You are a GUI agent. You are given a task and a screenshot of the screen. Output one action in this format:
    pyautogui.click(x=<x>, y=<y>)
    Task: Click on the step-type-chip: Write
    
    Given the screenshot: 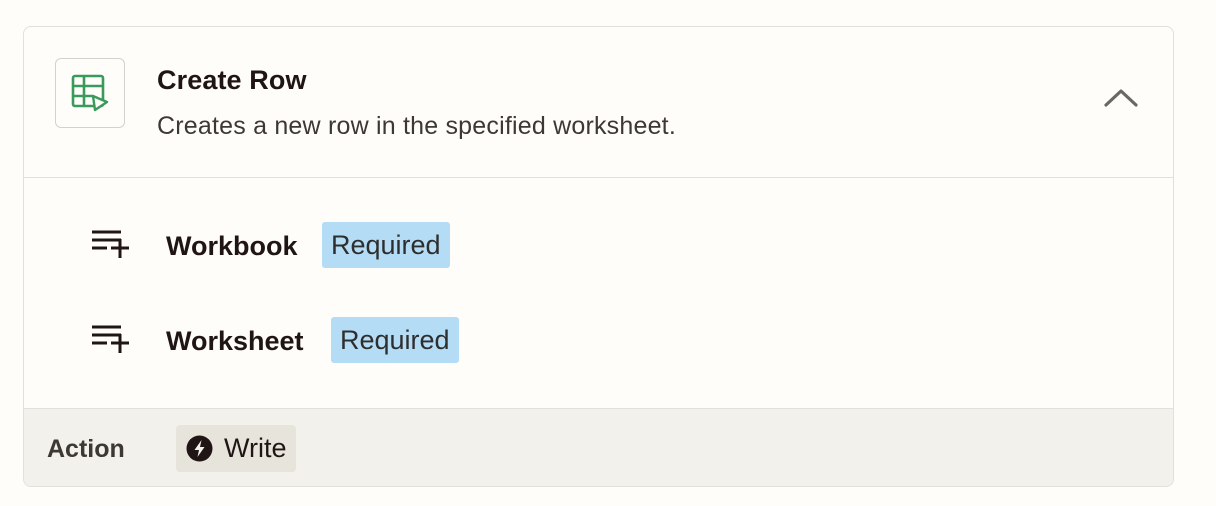 What is the action you would take?
    pyautogui.click(x=236, y=448)
    